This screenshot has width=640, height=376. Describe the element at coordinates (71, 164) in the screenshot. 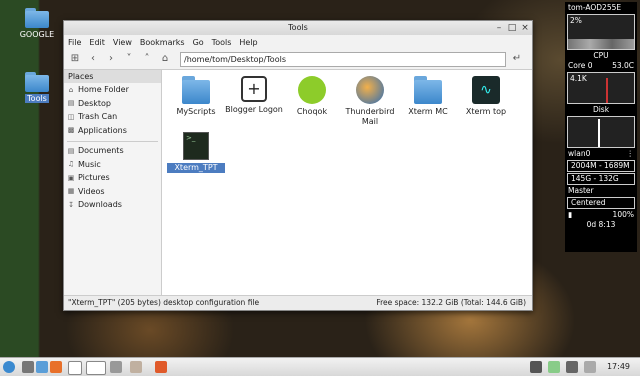

I see `music-icon: ♫` at that location.